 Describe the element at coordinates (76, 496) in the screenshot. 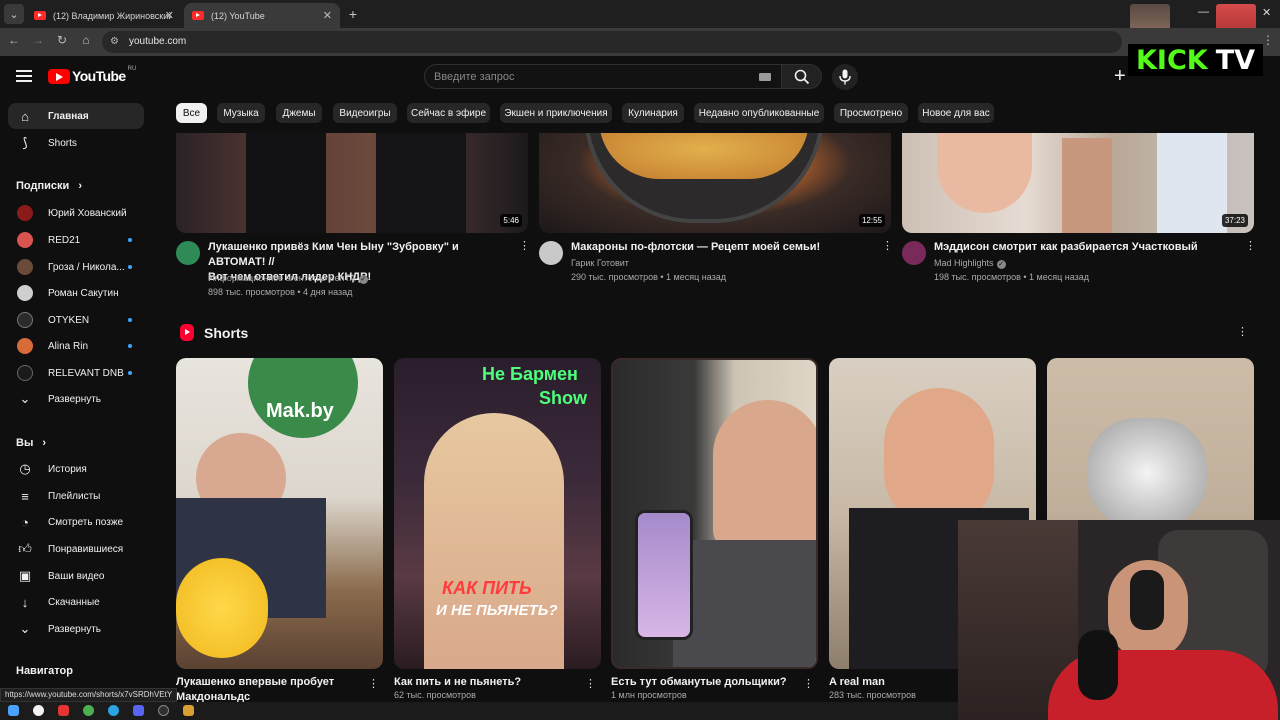

I see `sidebar-item-playlists: ≡ Плейлисты` at that location.